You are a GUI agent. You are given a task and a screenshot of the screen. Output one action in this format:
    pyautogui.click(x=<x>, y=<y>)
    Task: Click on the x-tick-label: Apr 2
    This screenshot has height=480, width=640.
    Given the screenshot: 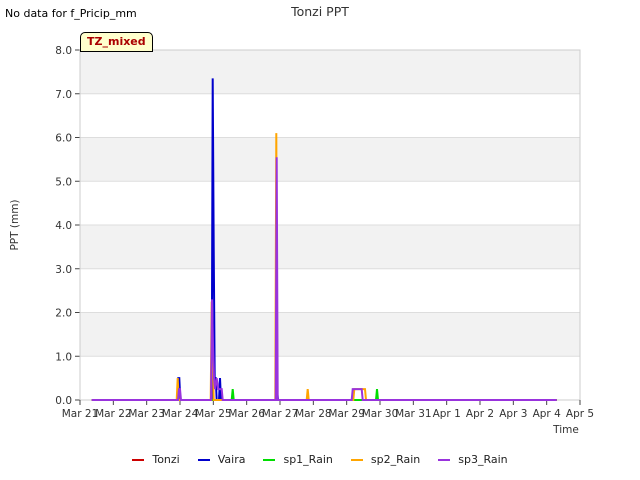 What is the action you would take?
    pyautogui.click(x=480, y=414)
    